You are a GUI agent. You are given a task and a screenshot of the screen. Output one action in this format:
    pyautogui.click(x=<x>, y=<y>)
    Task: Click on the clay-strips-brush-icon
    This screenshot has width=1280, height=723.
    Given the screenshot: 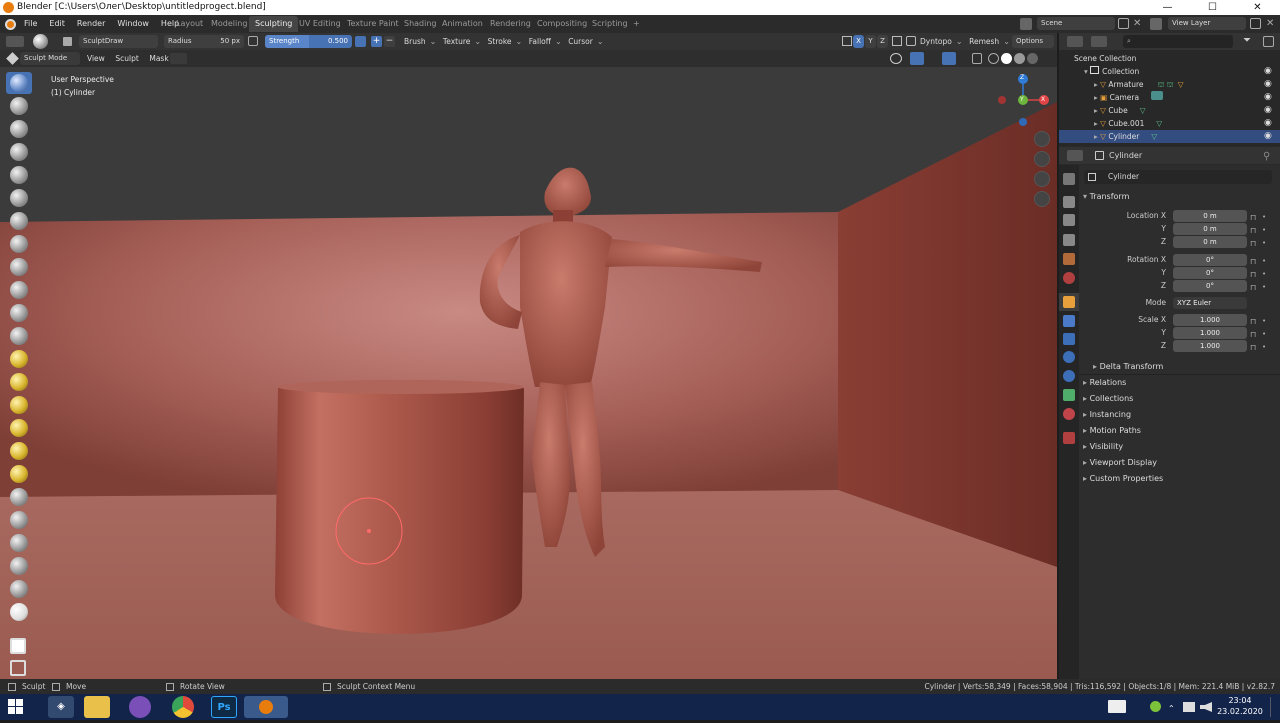 What is the action you would take?
    pyautogui.click(x=19, y=152)
    